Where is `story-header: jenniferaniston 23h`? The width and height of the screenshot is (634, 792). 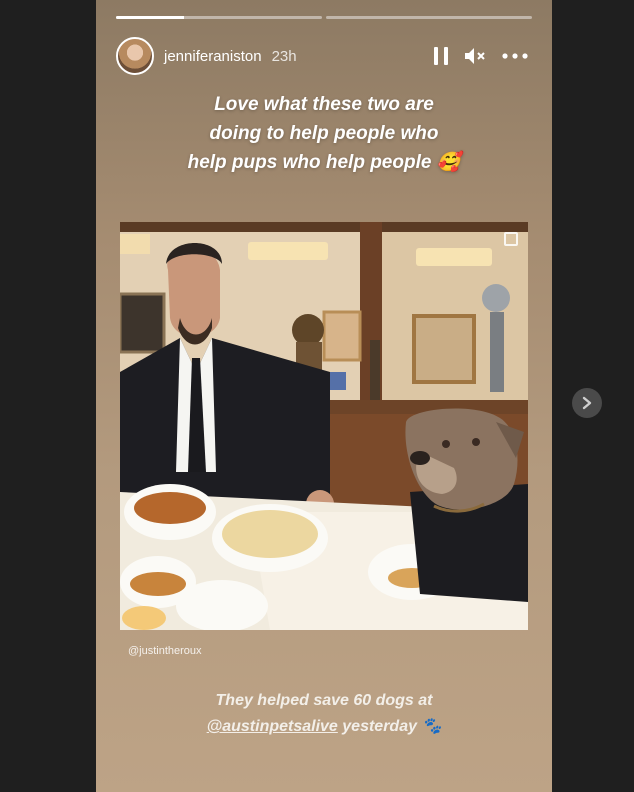
story-header: jenniferaniston 23h is located at coordinates (322, 56).